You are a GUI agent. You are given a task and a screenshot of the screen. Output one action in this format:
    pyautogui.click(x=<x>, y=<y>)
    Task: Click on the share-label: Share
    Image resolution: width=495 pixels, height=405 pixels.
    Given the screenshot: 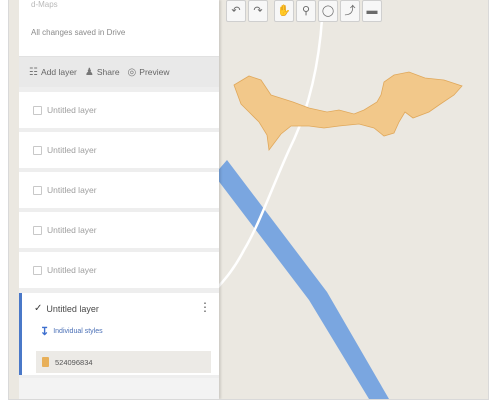 What is the action you would take?
    pyautogui.click(x=108, y=72)
    